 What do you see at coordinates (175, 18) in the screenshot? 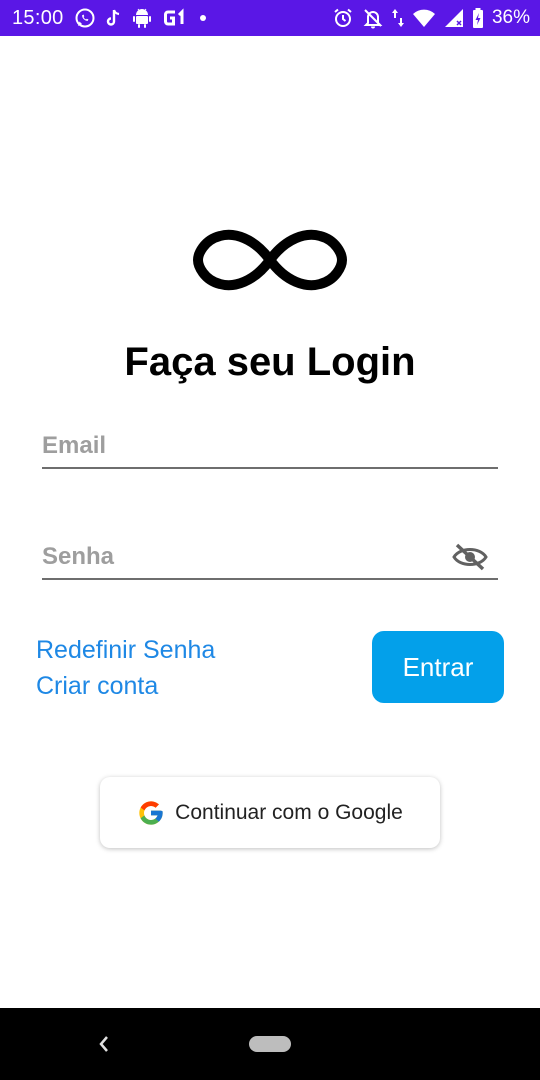
I see `g1-icon` at bounding box center [175, 18].